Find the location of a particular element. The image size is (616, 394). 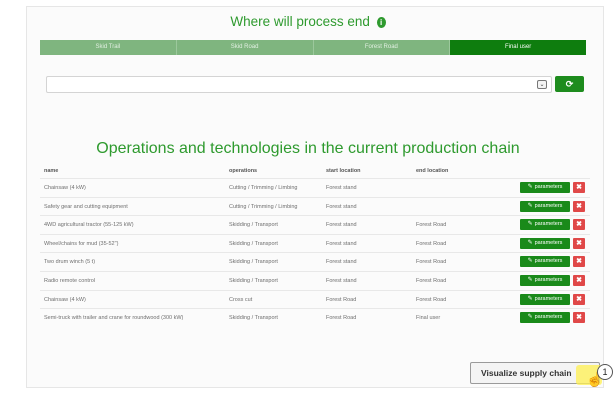

column-header-name: name is located at coordinates (51, 171).